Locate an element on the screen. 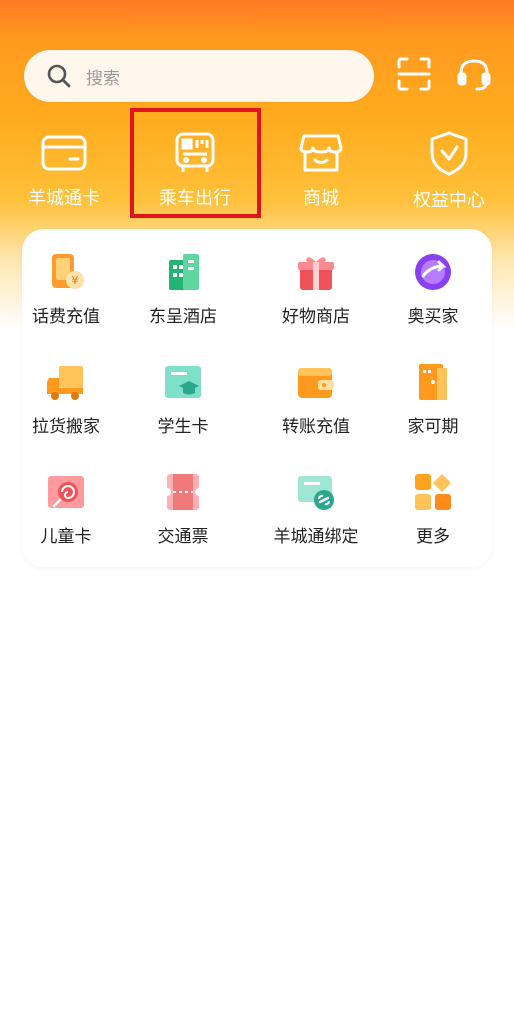 Image resolution: width=514 pixels, height=1020 pixels. service-aomaijia: 奥买家 is located at coordinates (433, 288).